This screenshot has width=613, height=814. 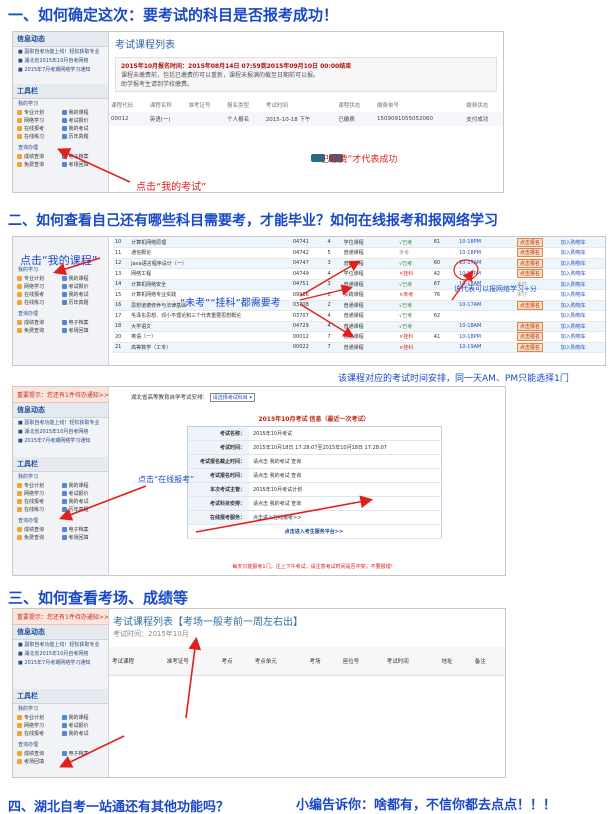 What do you see at coordinates (83, 278) in the screenshot?
I see `sidebar-item-my-course: 我的课程` at bounding box center [83, 278].